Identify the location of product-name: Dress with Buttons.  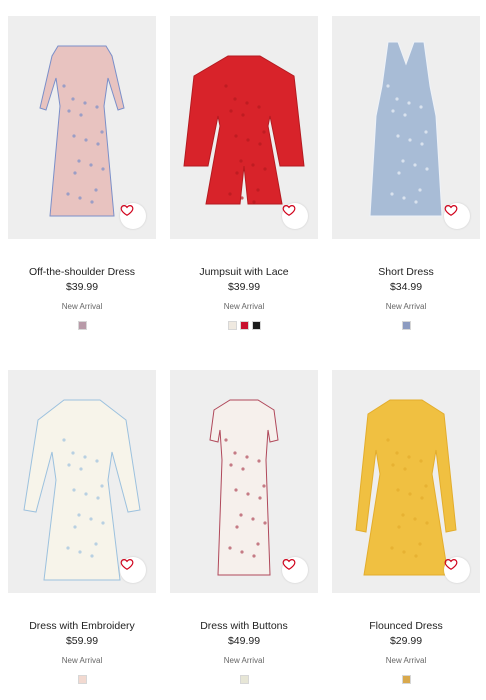
(244, 626).